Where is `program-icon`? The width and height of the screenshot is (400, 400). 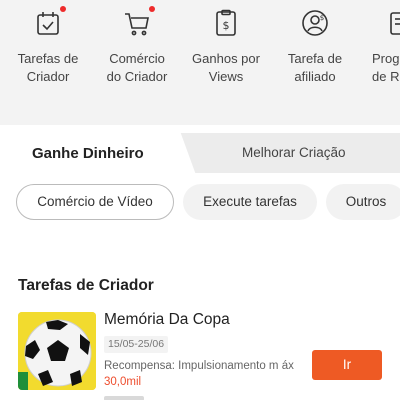 program-icon is located at coordinates (392, 23).